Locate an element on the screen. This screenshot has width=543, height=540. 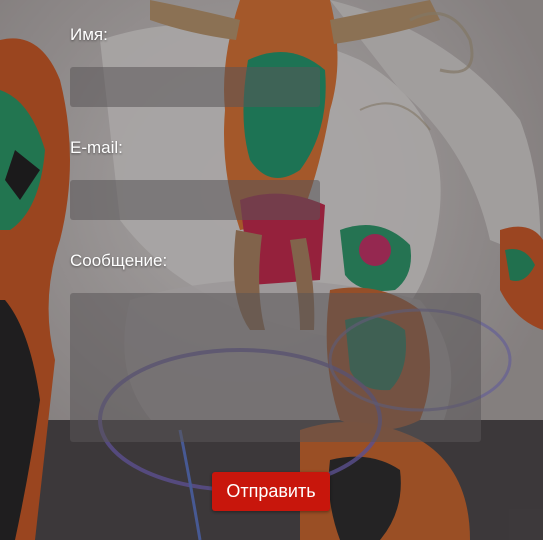
message-label: Сообщение: is located at coordinates (119, 260).